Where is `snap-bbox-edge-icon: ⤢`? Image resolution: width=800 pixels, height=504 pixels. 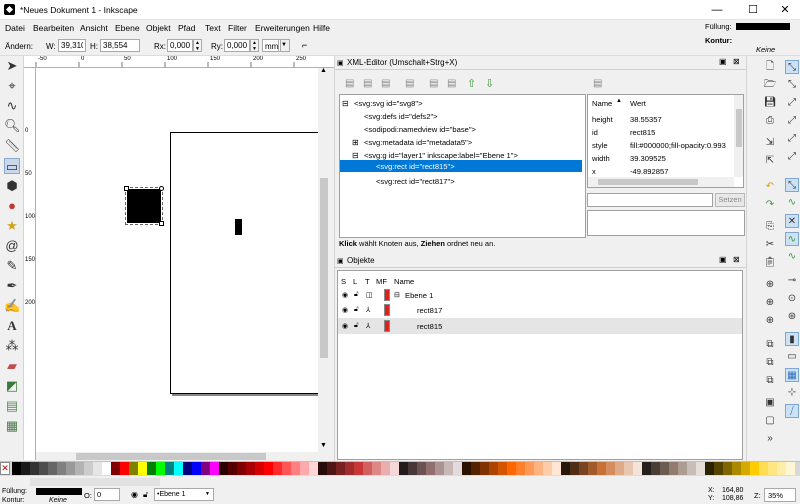
snap-bbox-edge-icon: ⤢ is located at coordinates (792, 103).